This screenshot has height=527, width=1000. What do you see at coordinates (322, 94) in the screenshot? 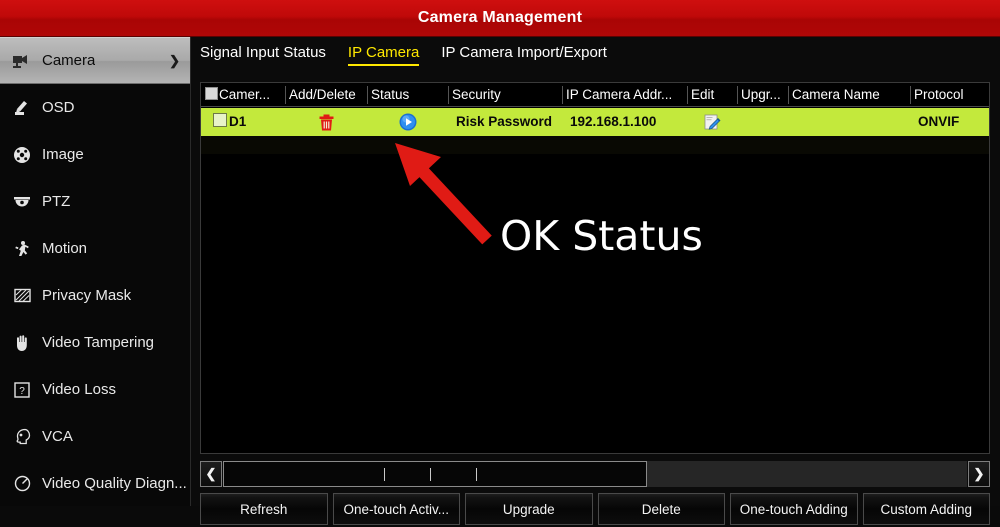
I see `column-header-label: Add/Delete` at bounding box center [322, 94].